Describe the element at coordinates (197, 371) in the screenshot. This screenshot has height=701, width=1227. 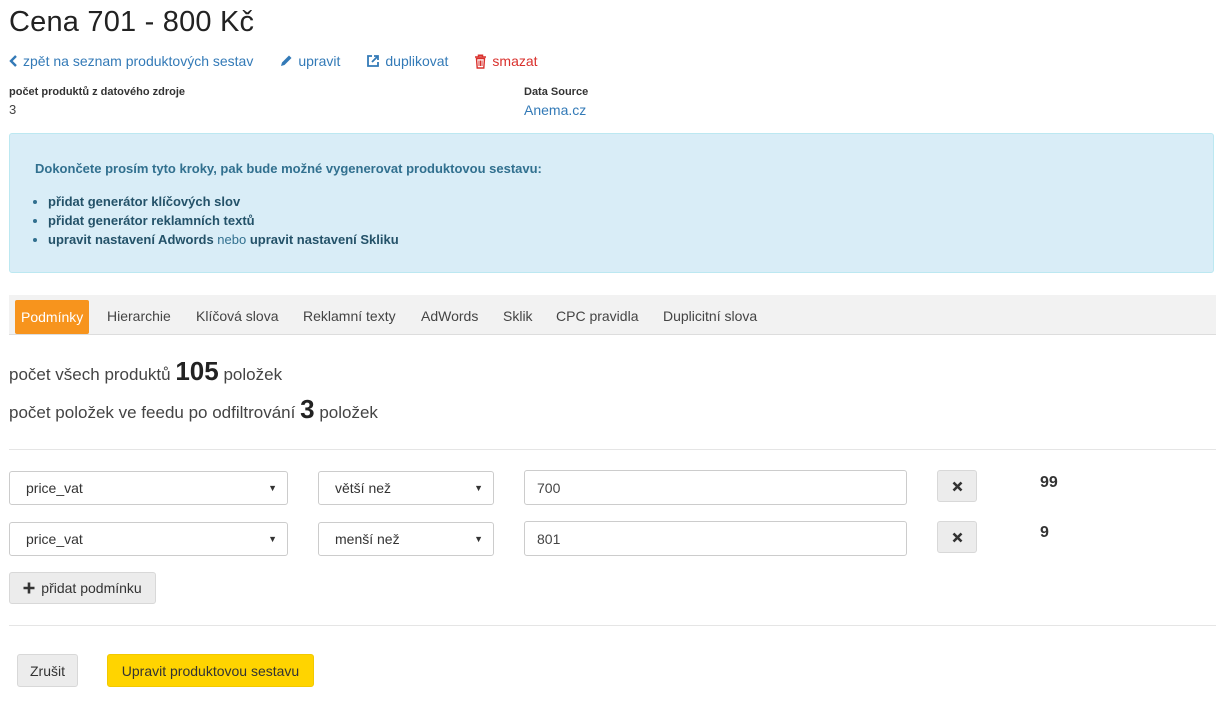
I see `total-products-count: 105` at that location.